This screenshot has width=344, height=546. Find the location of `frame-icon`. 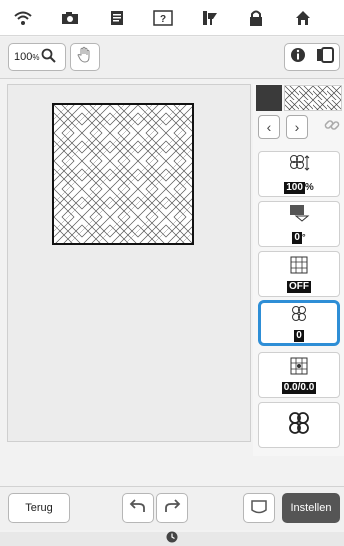

frame-icon is located at coordinates (259, 508).